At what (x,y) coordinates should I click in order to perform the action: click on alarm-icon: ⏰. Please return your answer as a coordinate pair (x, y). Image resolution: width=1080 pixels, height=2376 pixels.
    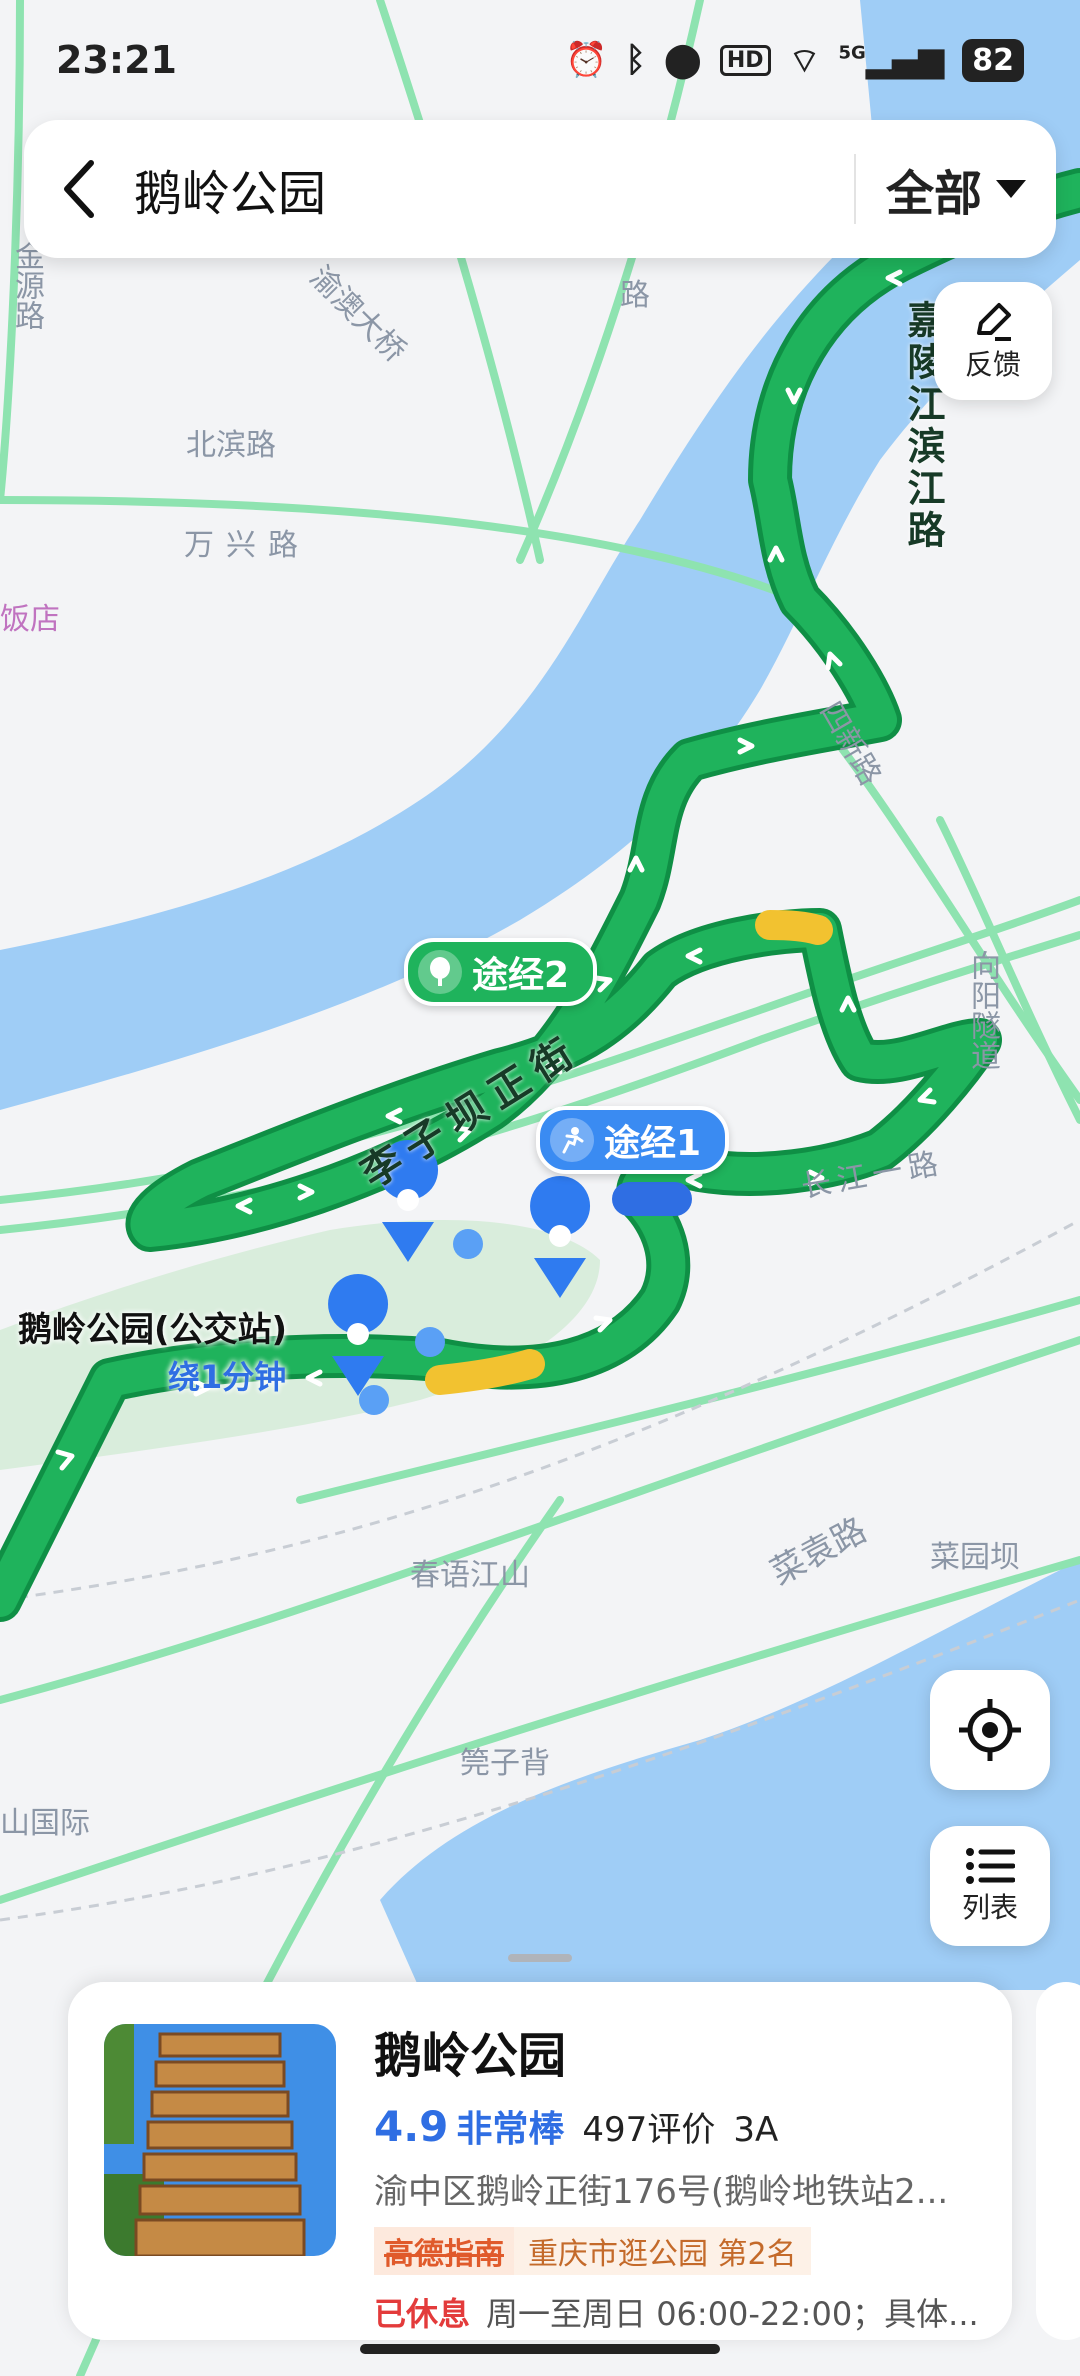
    Looking at the image, I should click on (586, 60).